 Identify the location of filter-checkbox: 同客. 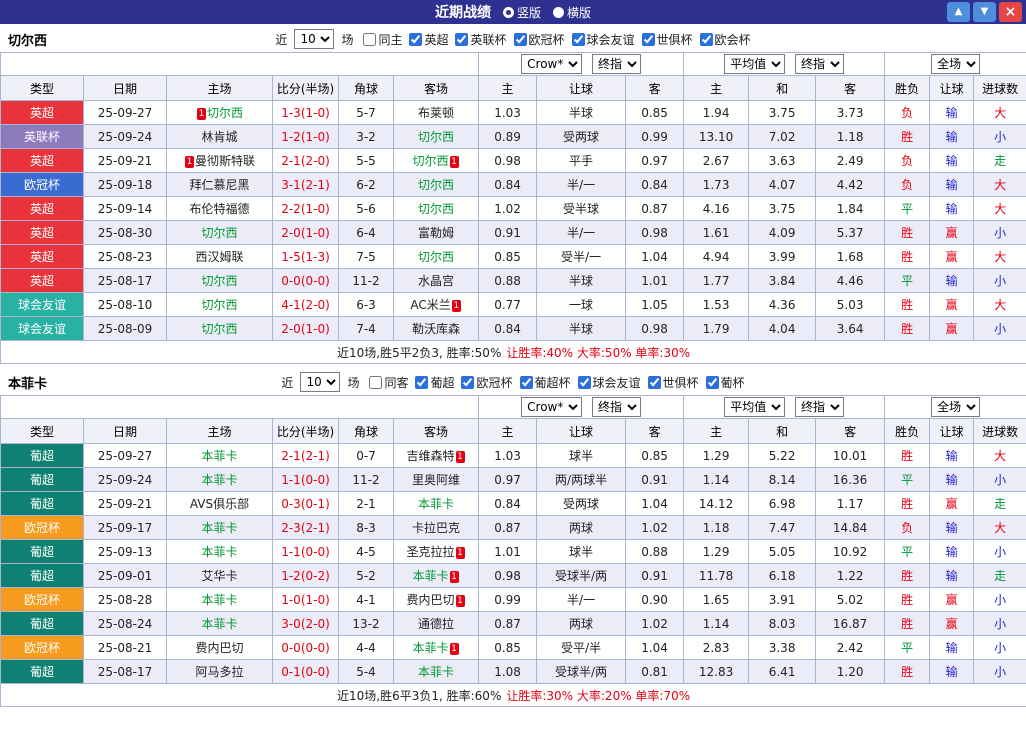
(388, 382).